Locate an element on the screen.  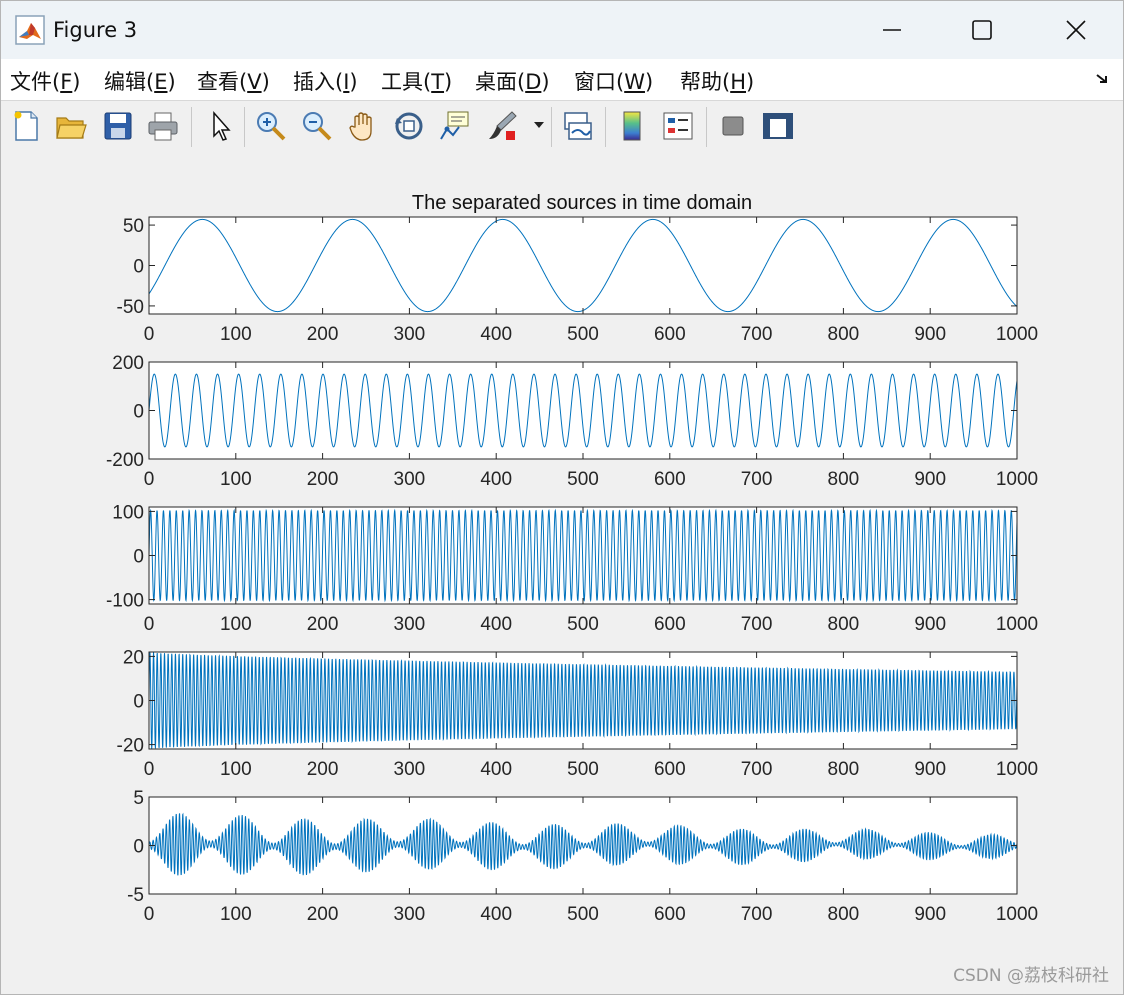
menu-edit: 编辑(E) is located at coordinates (140, 81).